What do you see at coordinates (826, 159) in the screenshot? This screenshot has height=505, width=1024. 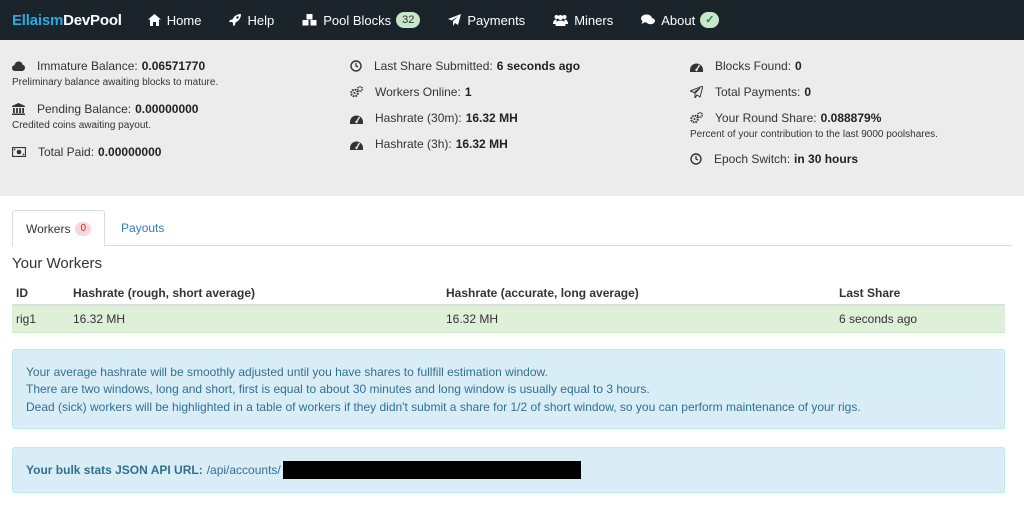 I see `epoch-switch-value: in 30 hours` at bounding box center [826, 159].